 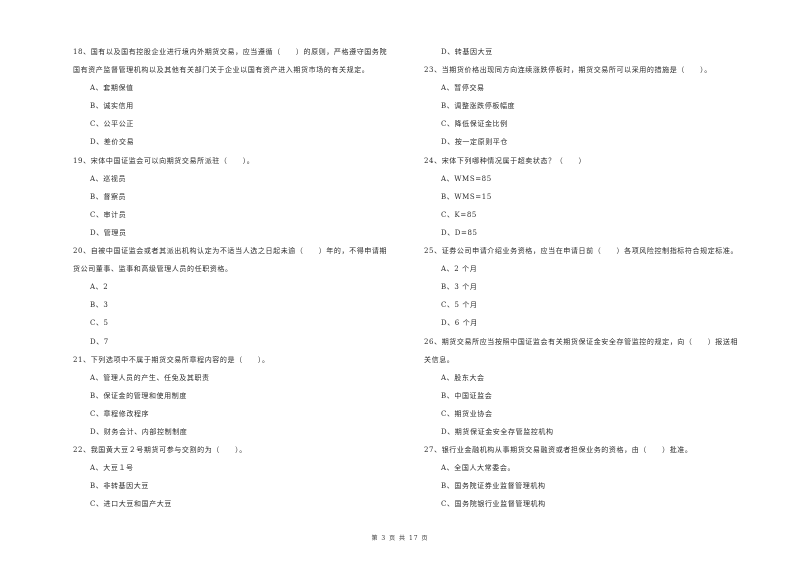 What do you see at coordinates (467, 52) in the screenshot?
I see `option-d-continued: D、转基因大豆` at bounding box center [467, 52].